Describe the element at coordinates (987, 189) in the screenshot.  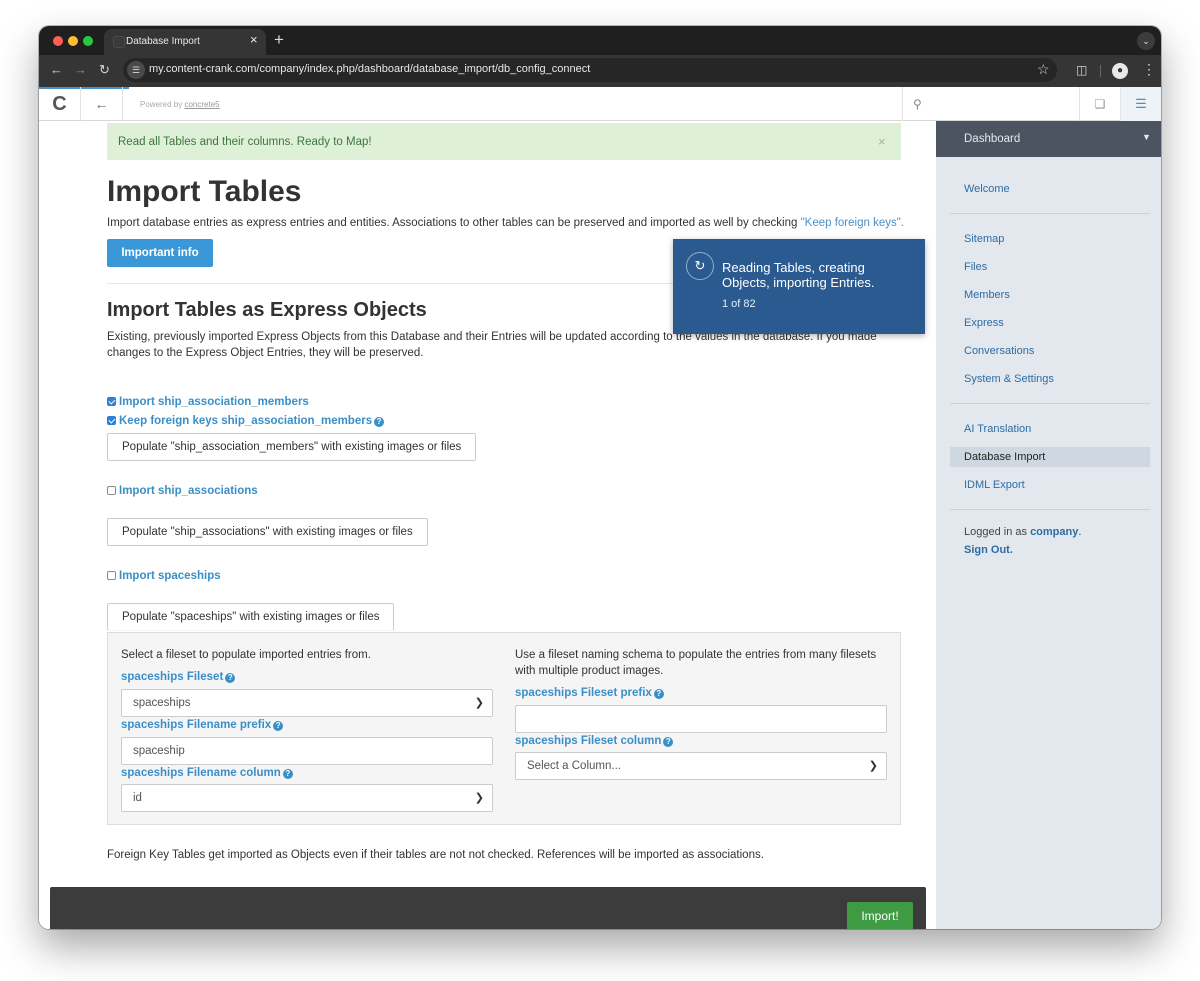
I see `sidebar-item-welcome: Welcome` at that location.